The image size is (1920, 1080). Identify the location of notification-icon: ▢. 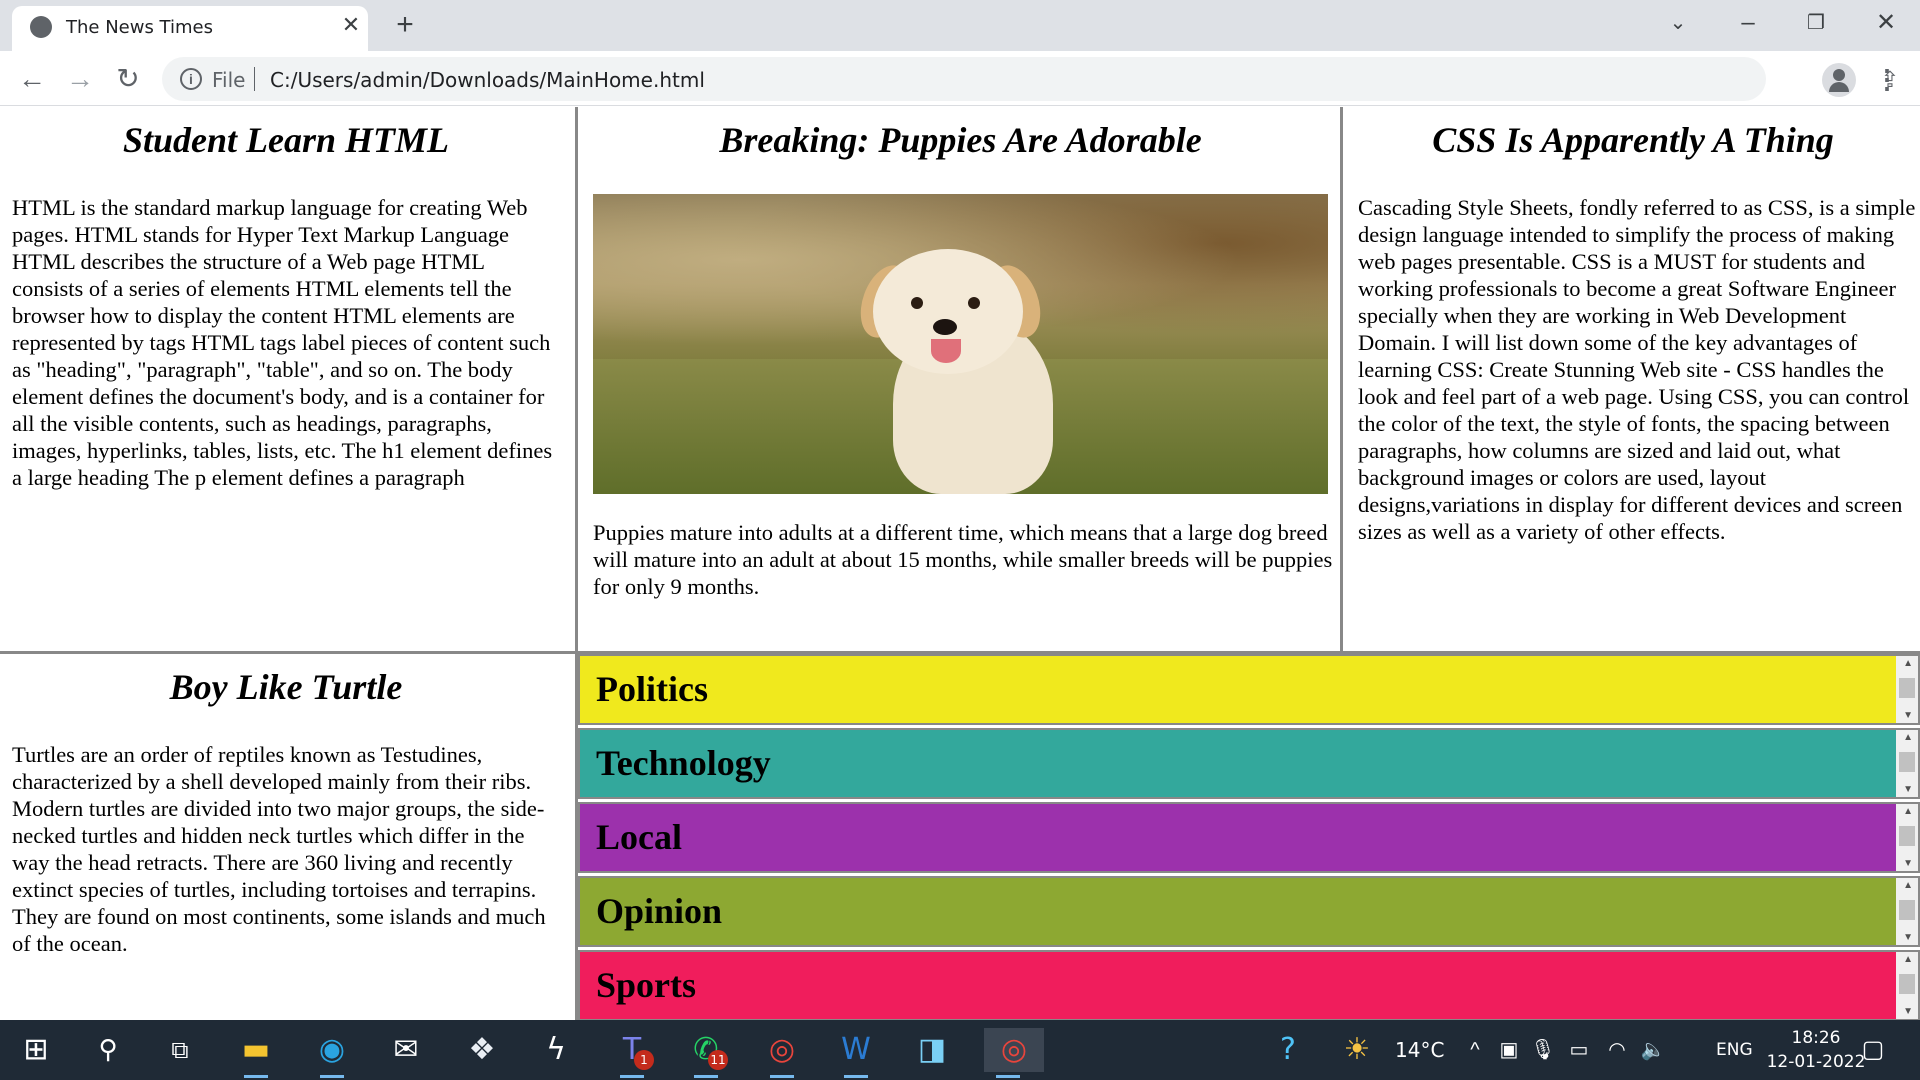
(1873, 1050).